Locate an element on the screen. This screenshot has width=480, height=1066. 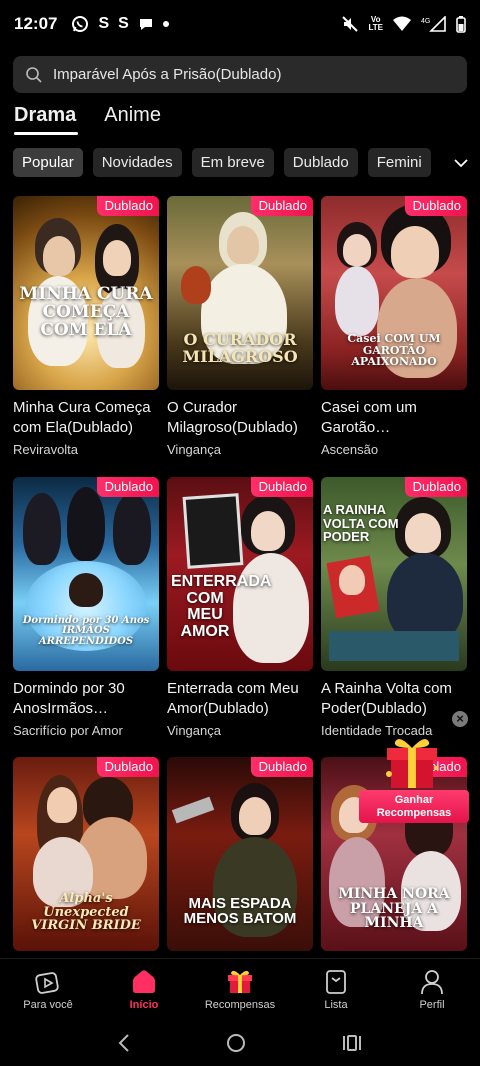
reward-label-line2: Recompensas is located at coordinates (414, 813).